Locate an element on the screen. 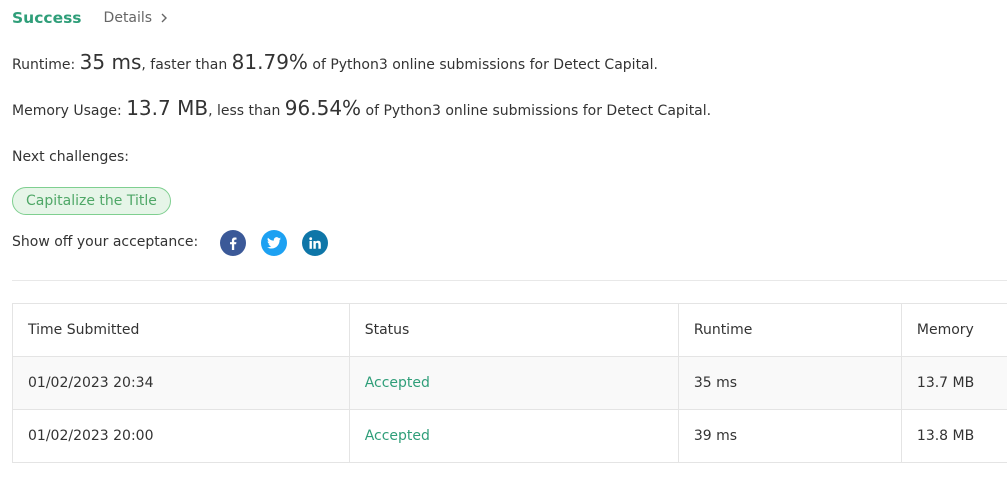 The width and height of the screenshot is (1007, 486). memory-label: Memory Usage: is located at coordinates (67, 111).